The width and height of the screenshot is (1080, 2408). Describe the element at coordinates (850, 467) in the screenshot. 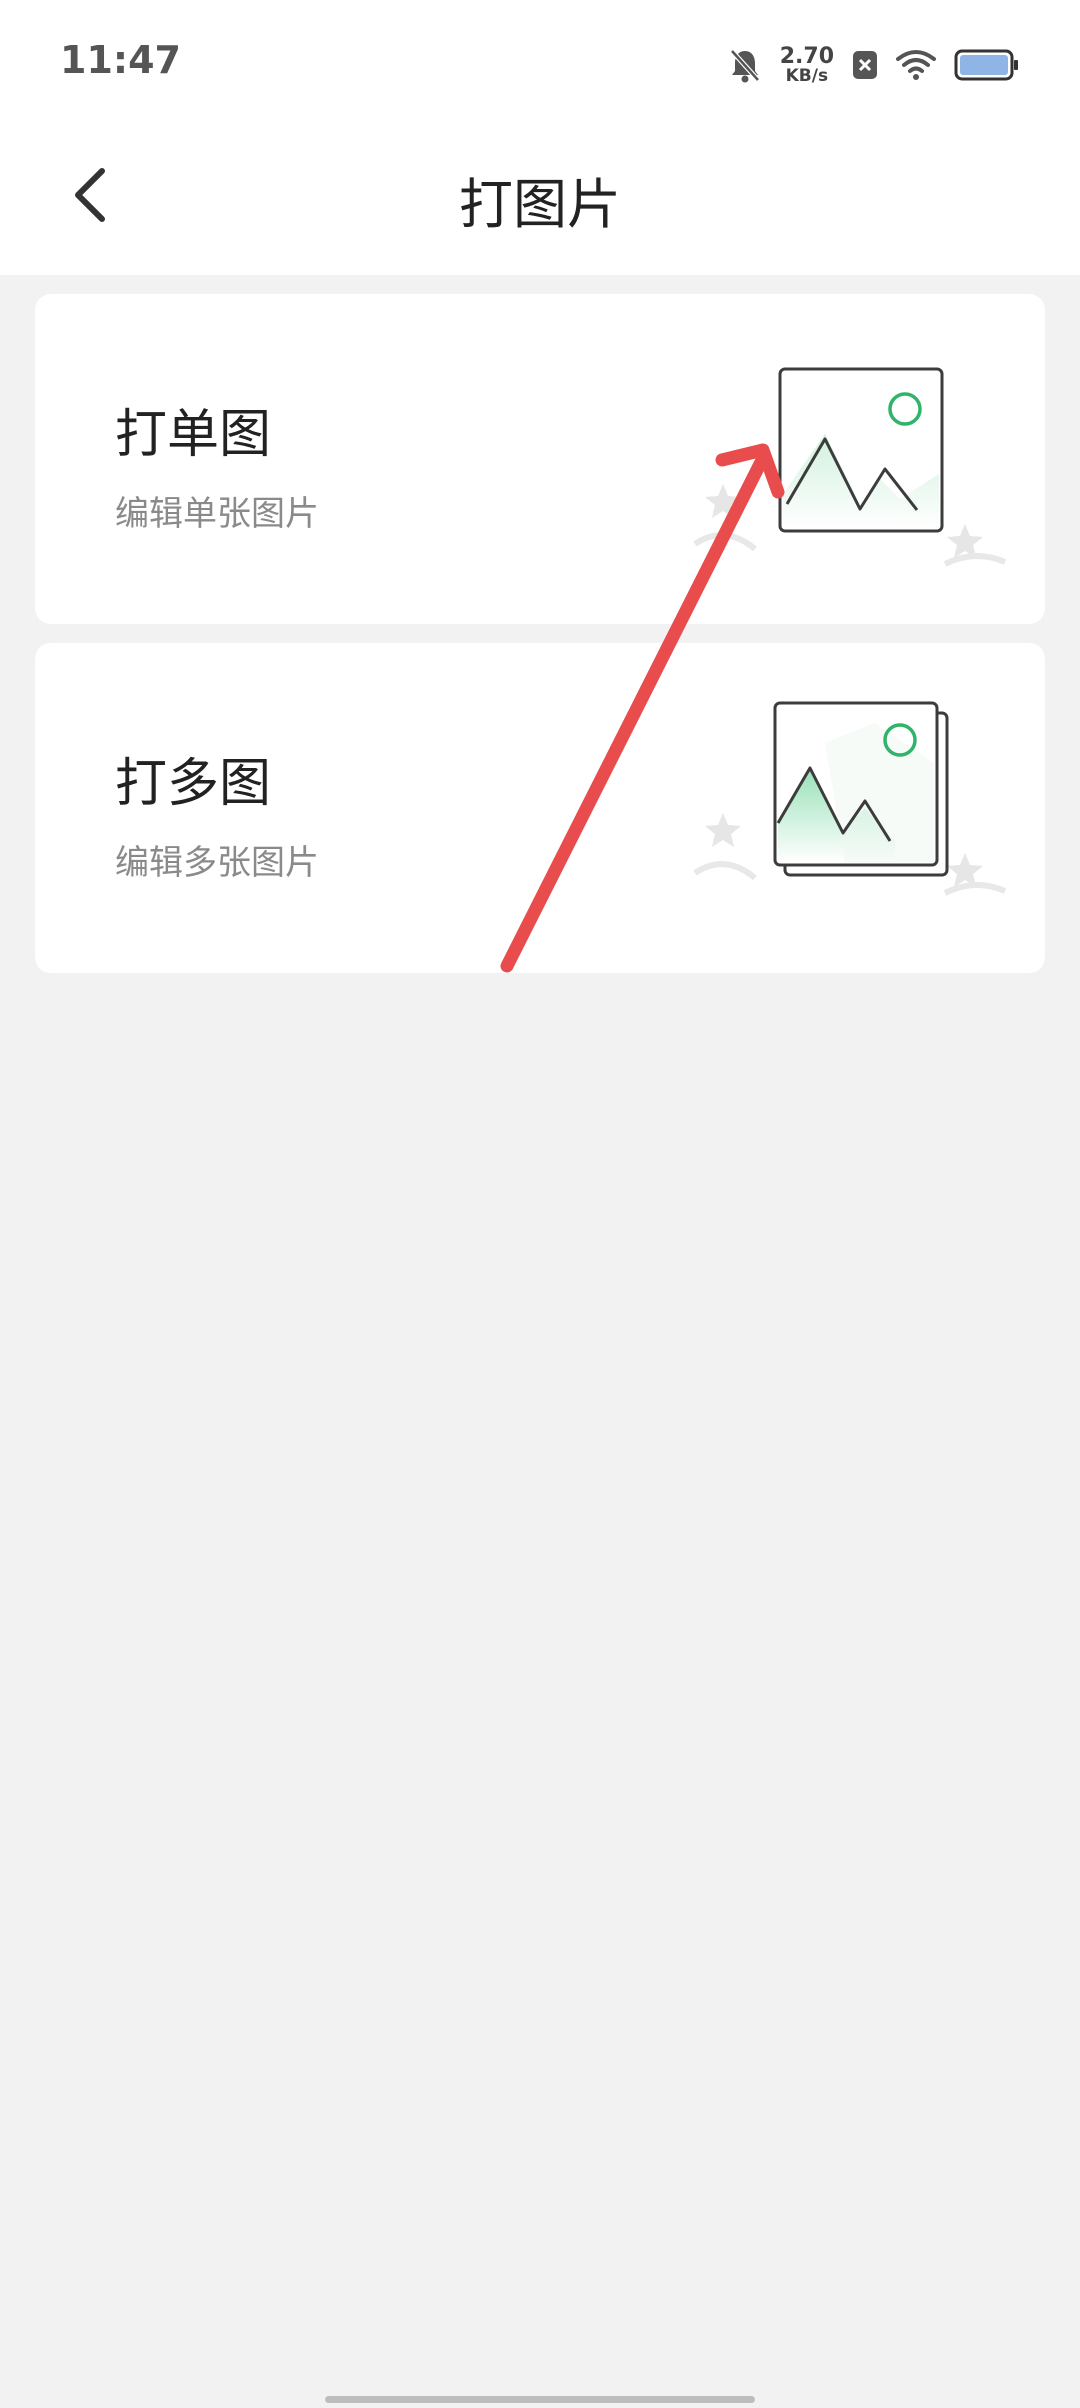

I see `single-image-icon` at that location.